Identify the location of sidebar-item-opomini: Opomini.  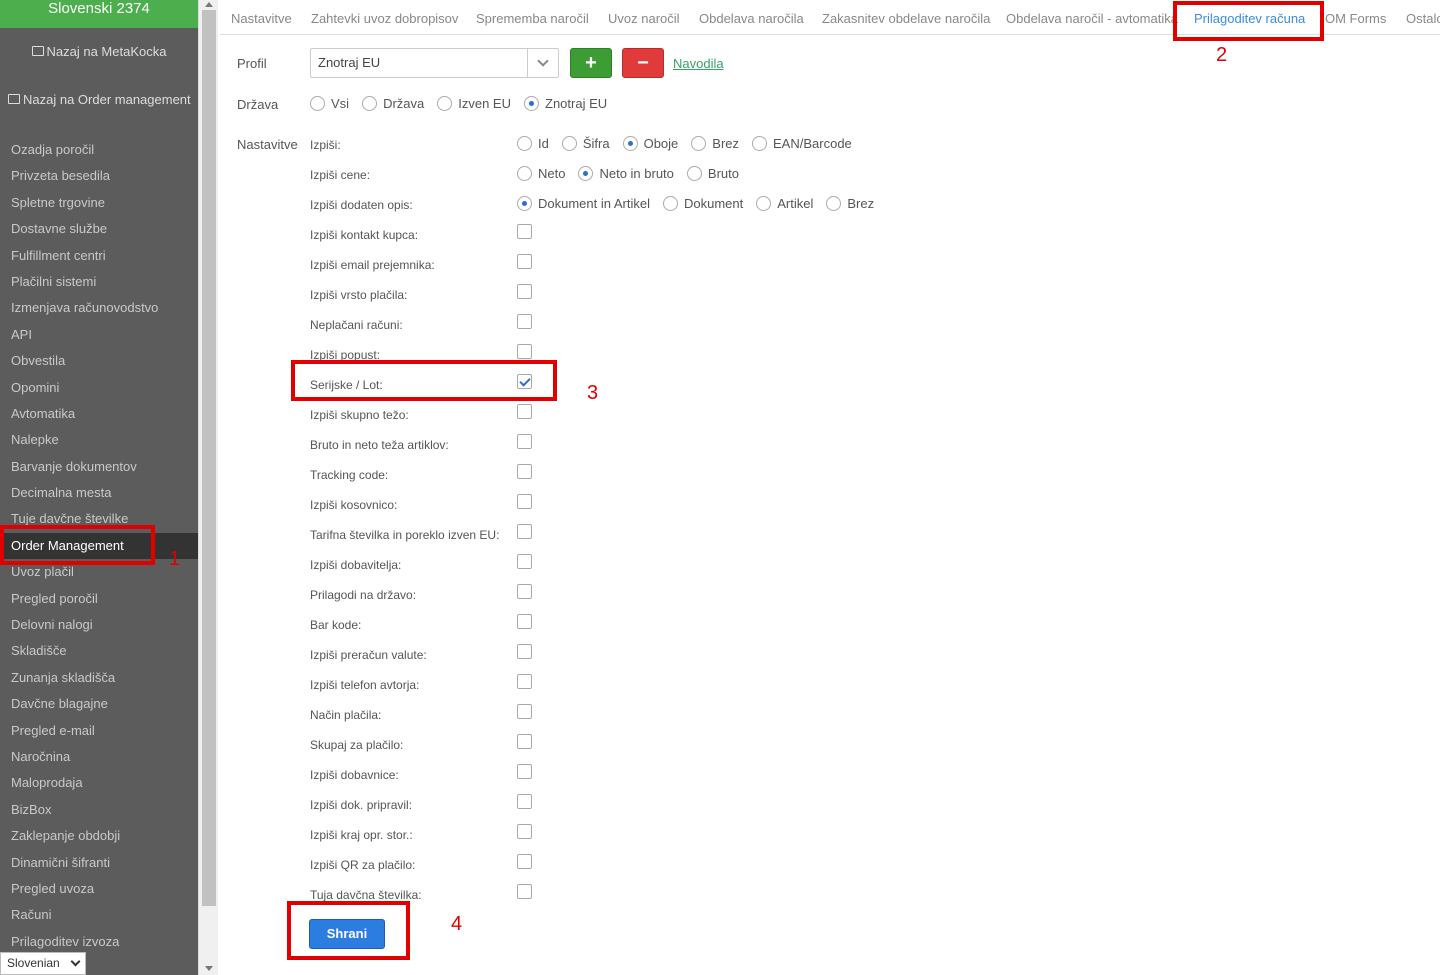
(99, 388).